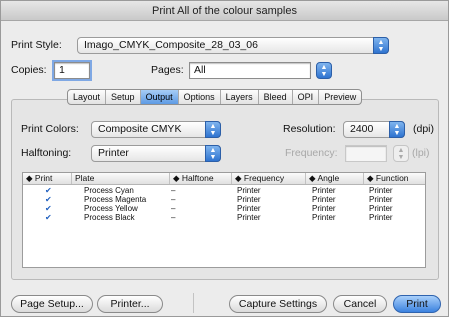 This screenshot has width=449, height=317. I want to click on frequency-label: Frequency:, so click(311, 153).